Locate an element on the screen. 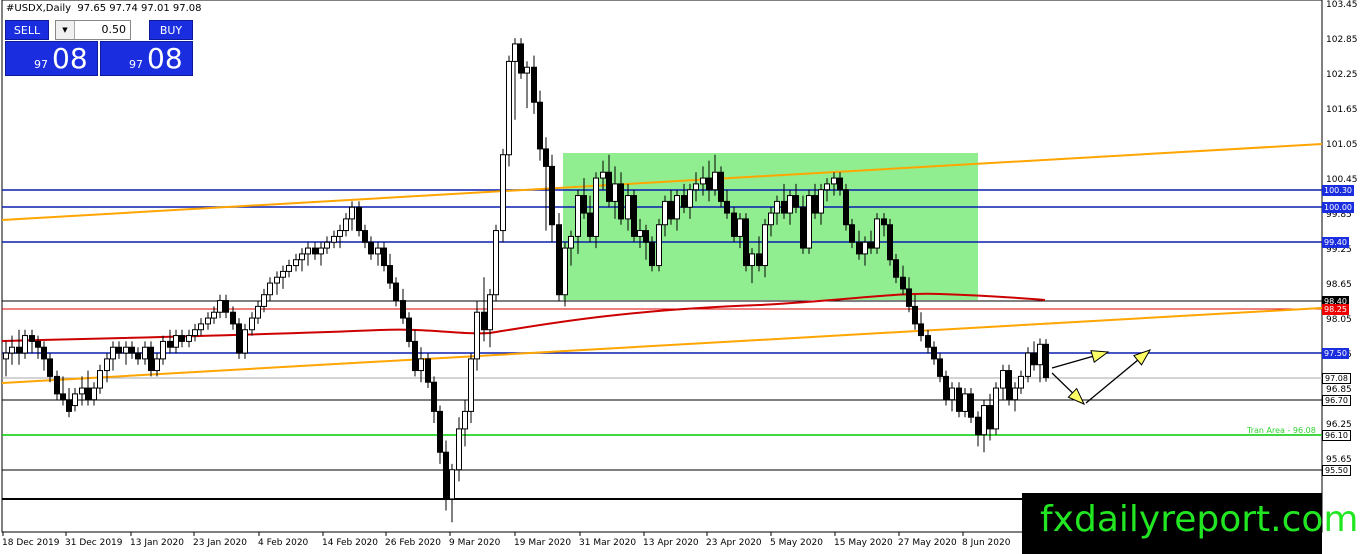 The image size is (1362, 554). price-tag-97-50: 97.50 is located at coordinates (1335, 353).